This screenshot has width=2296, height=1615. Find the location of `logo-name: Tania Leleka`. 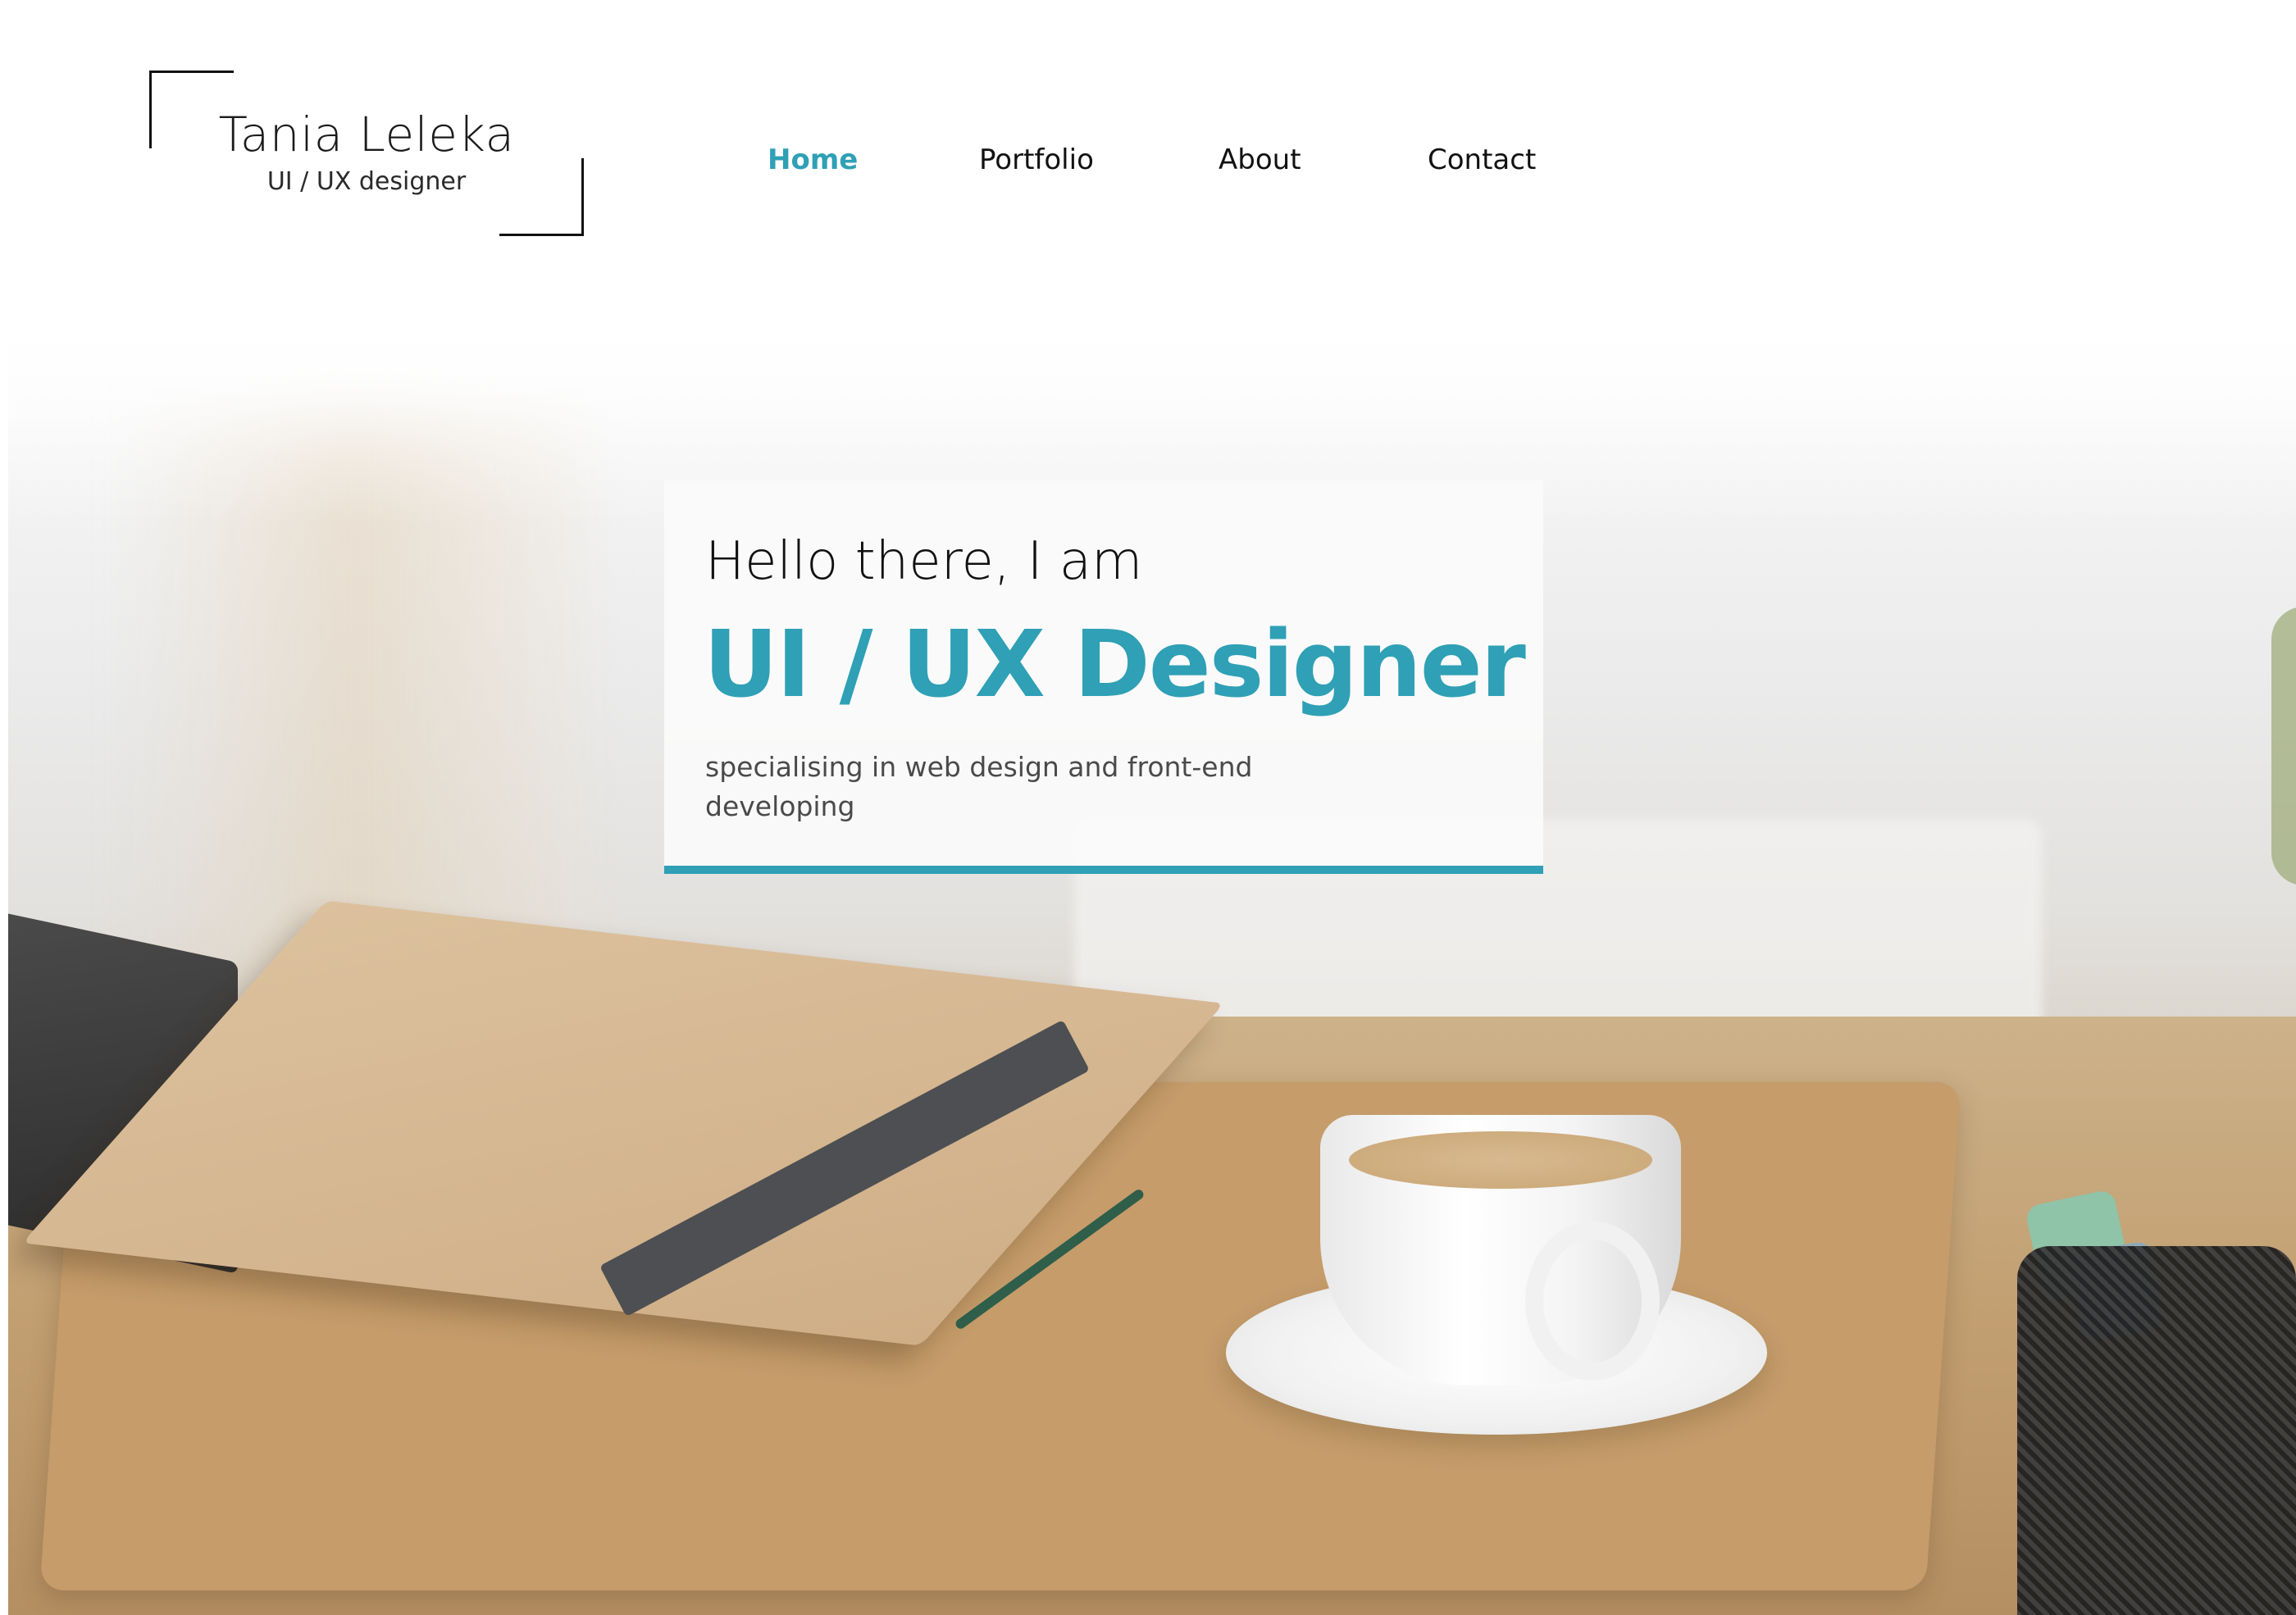

logo-name: Tania Leleka is located at coordinates (366, 134).